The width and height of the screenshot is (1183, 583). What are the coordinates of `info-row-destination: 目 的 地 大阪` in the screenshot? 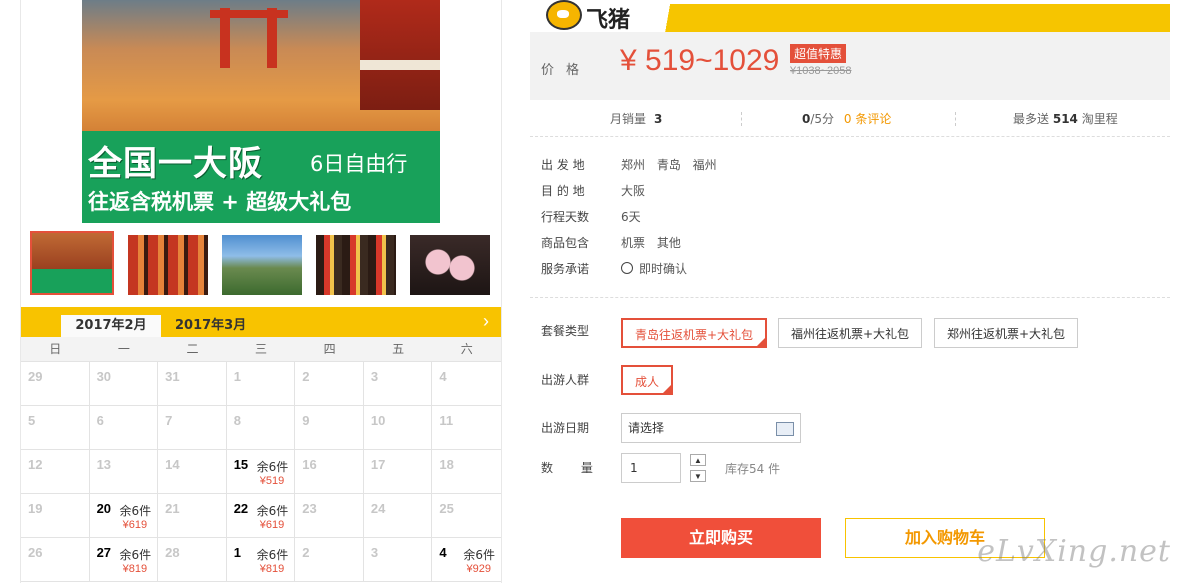 It's located at (841, 191).